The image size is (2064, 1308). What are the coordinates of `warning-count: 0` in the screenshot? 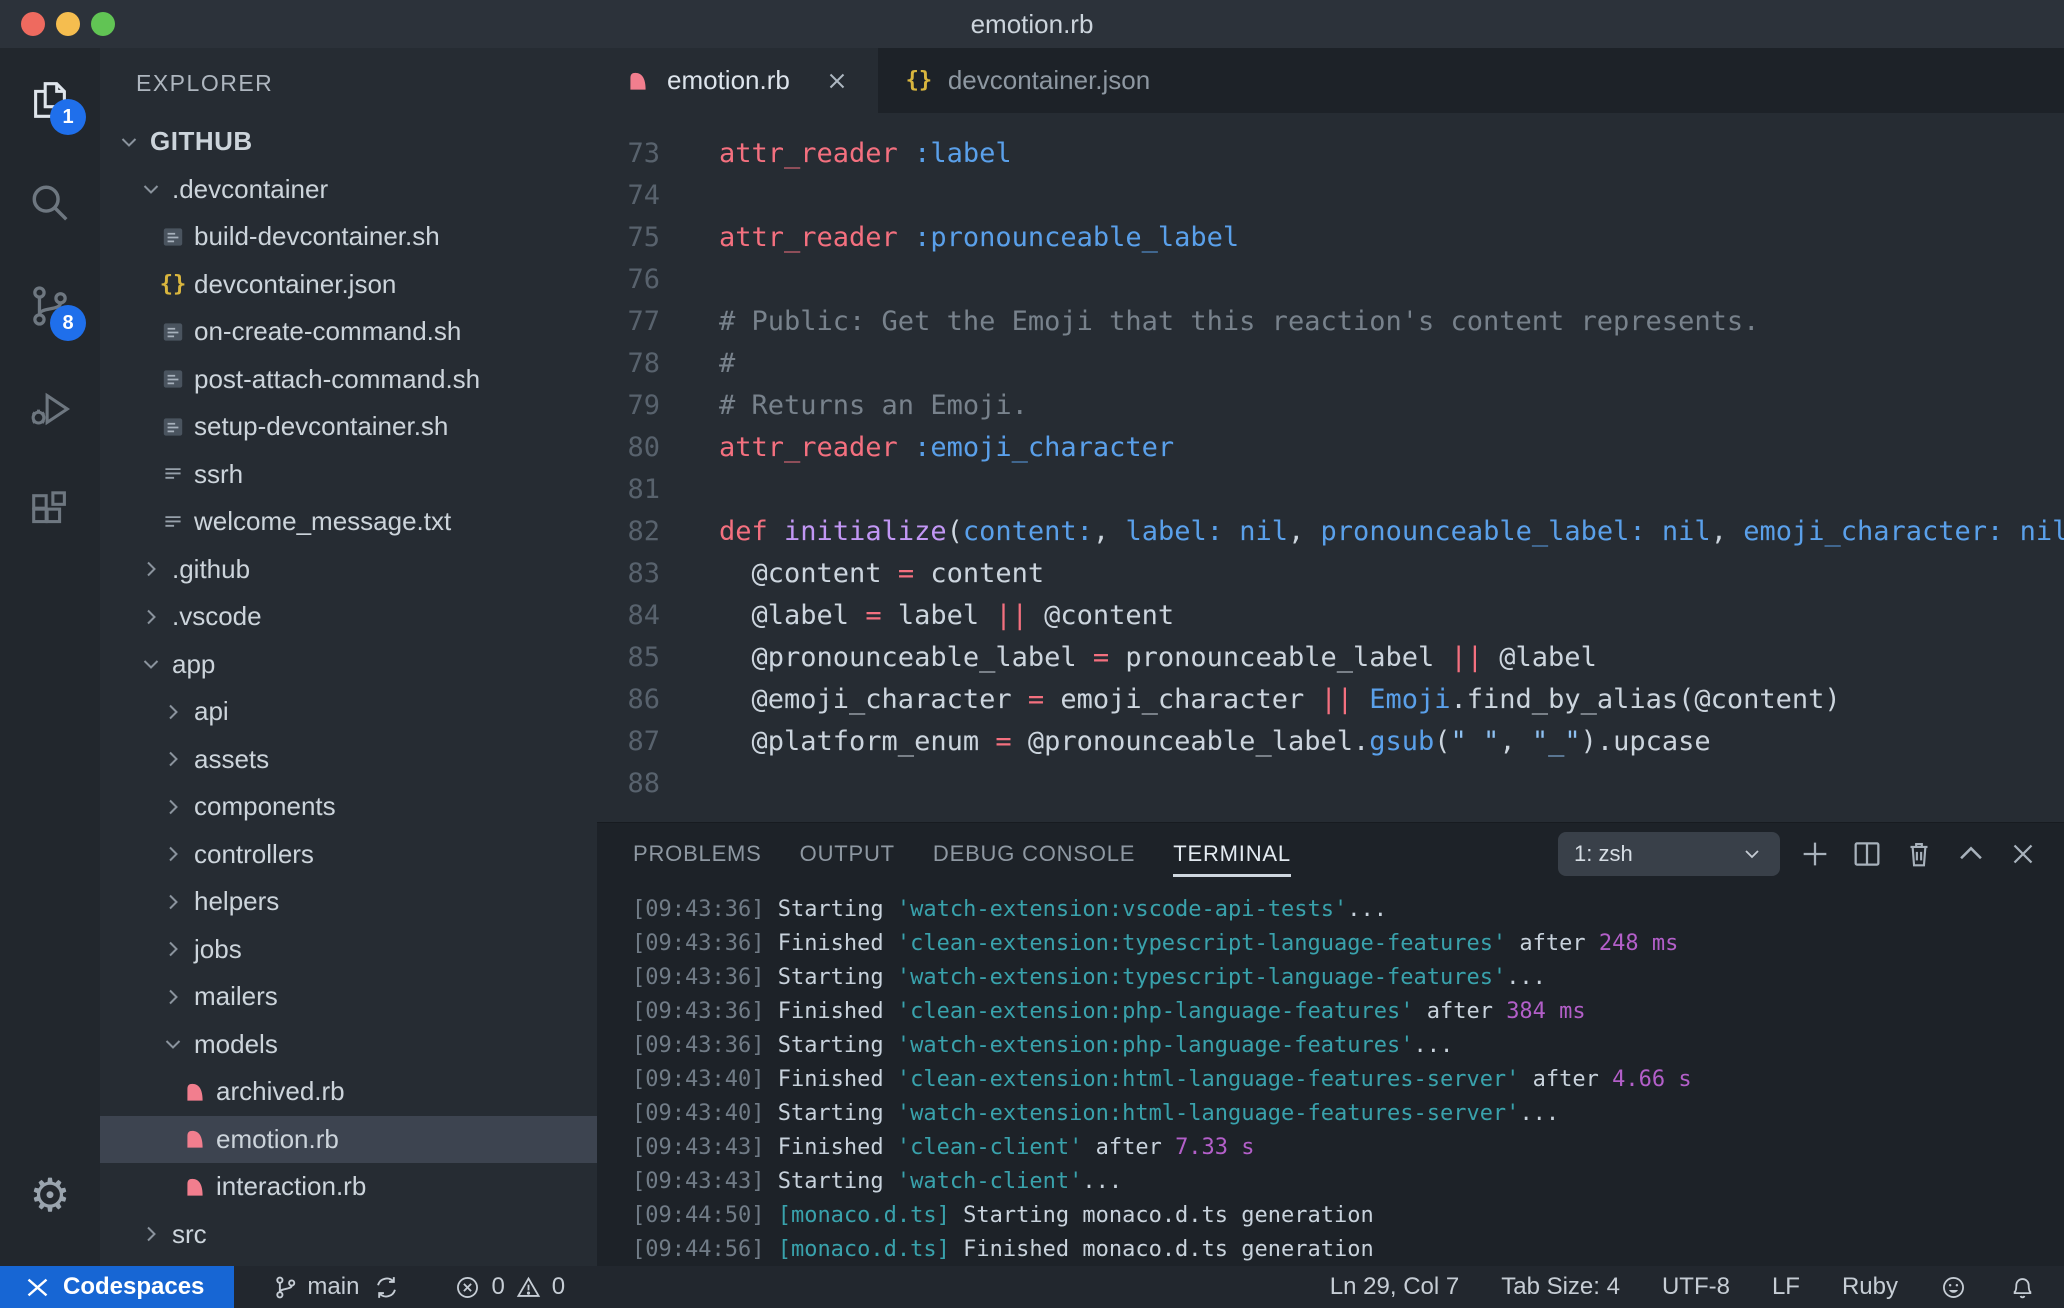 It's located at (558, 1286).